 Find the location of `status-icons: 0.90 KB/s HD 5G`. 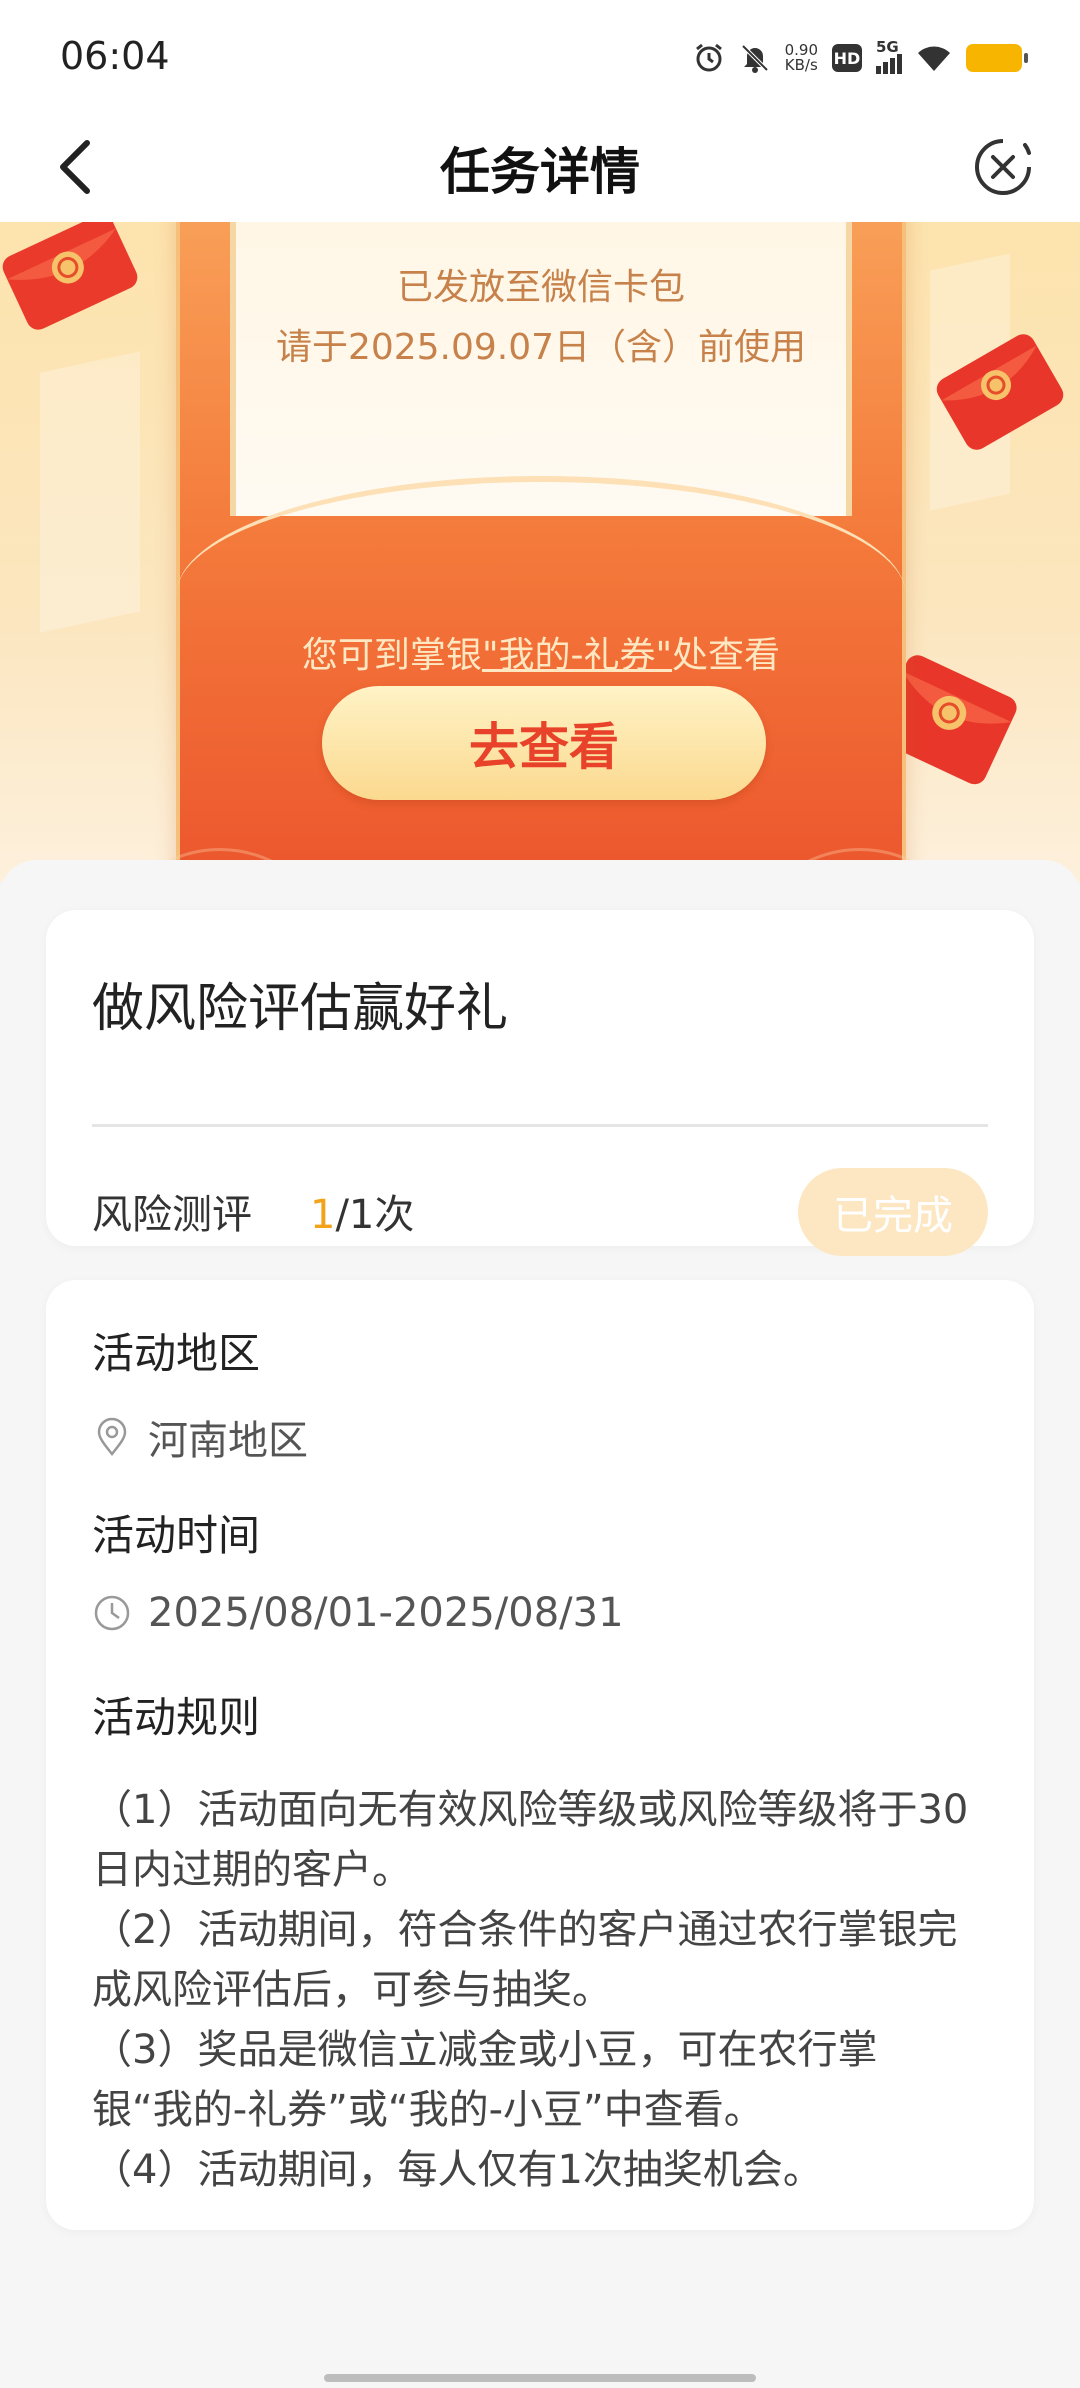

status-icons: 0.90 KB/s HD 5G is located at coordinates (860, 58).